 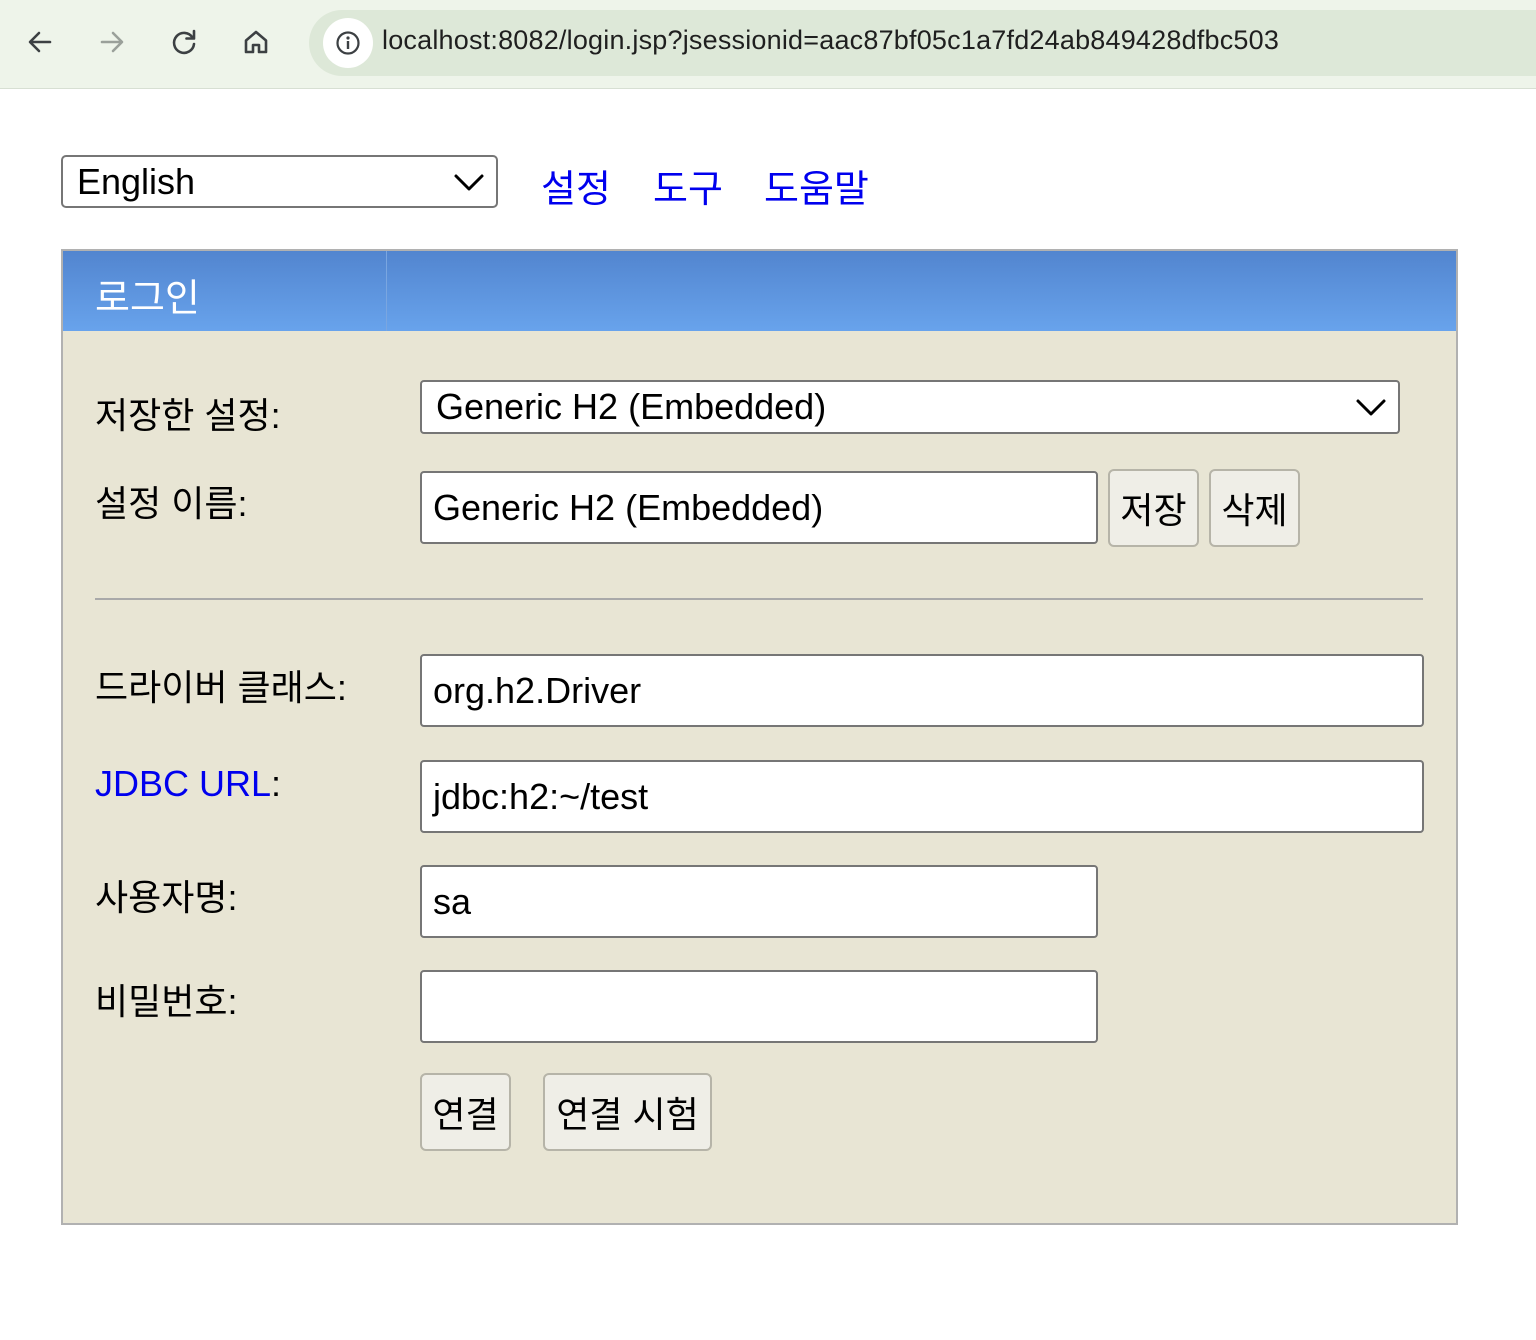 I want to click on forward-button, so click(x=112, y=42).